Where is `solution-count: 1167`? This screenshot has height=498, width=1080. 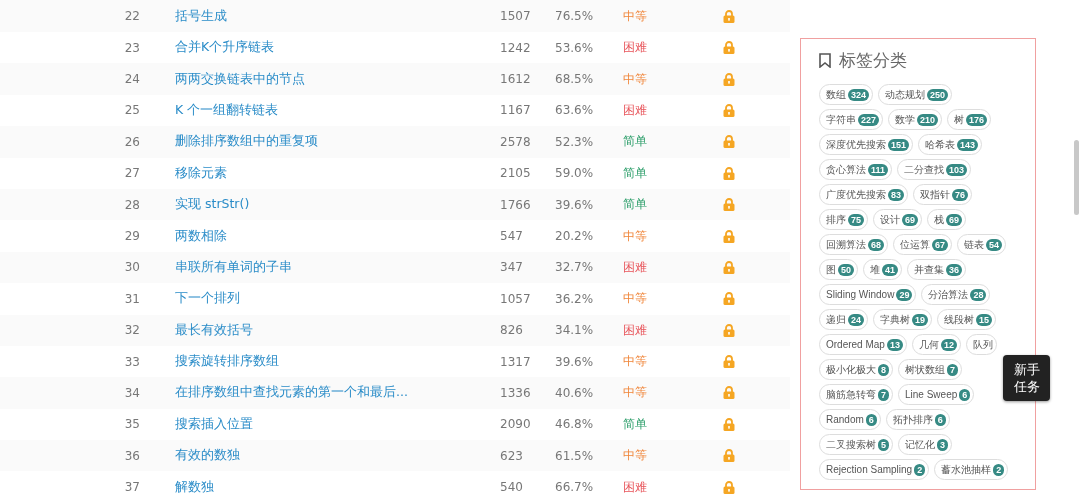
solution-count: 1167 is located at coordinates (516, 110).